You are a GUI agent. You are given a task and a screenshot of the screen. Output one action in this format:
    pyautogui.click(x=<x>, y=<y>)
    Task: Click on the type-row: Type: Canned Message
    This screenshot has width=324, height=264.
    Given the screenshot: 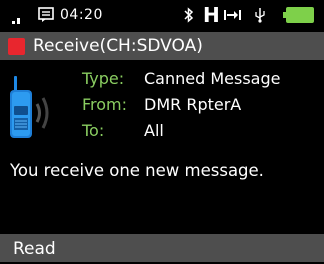 What is the action you would take?
    pyautogui.click(x=181, y=79)
    